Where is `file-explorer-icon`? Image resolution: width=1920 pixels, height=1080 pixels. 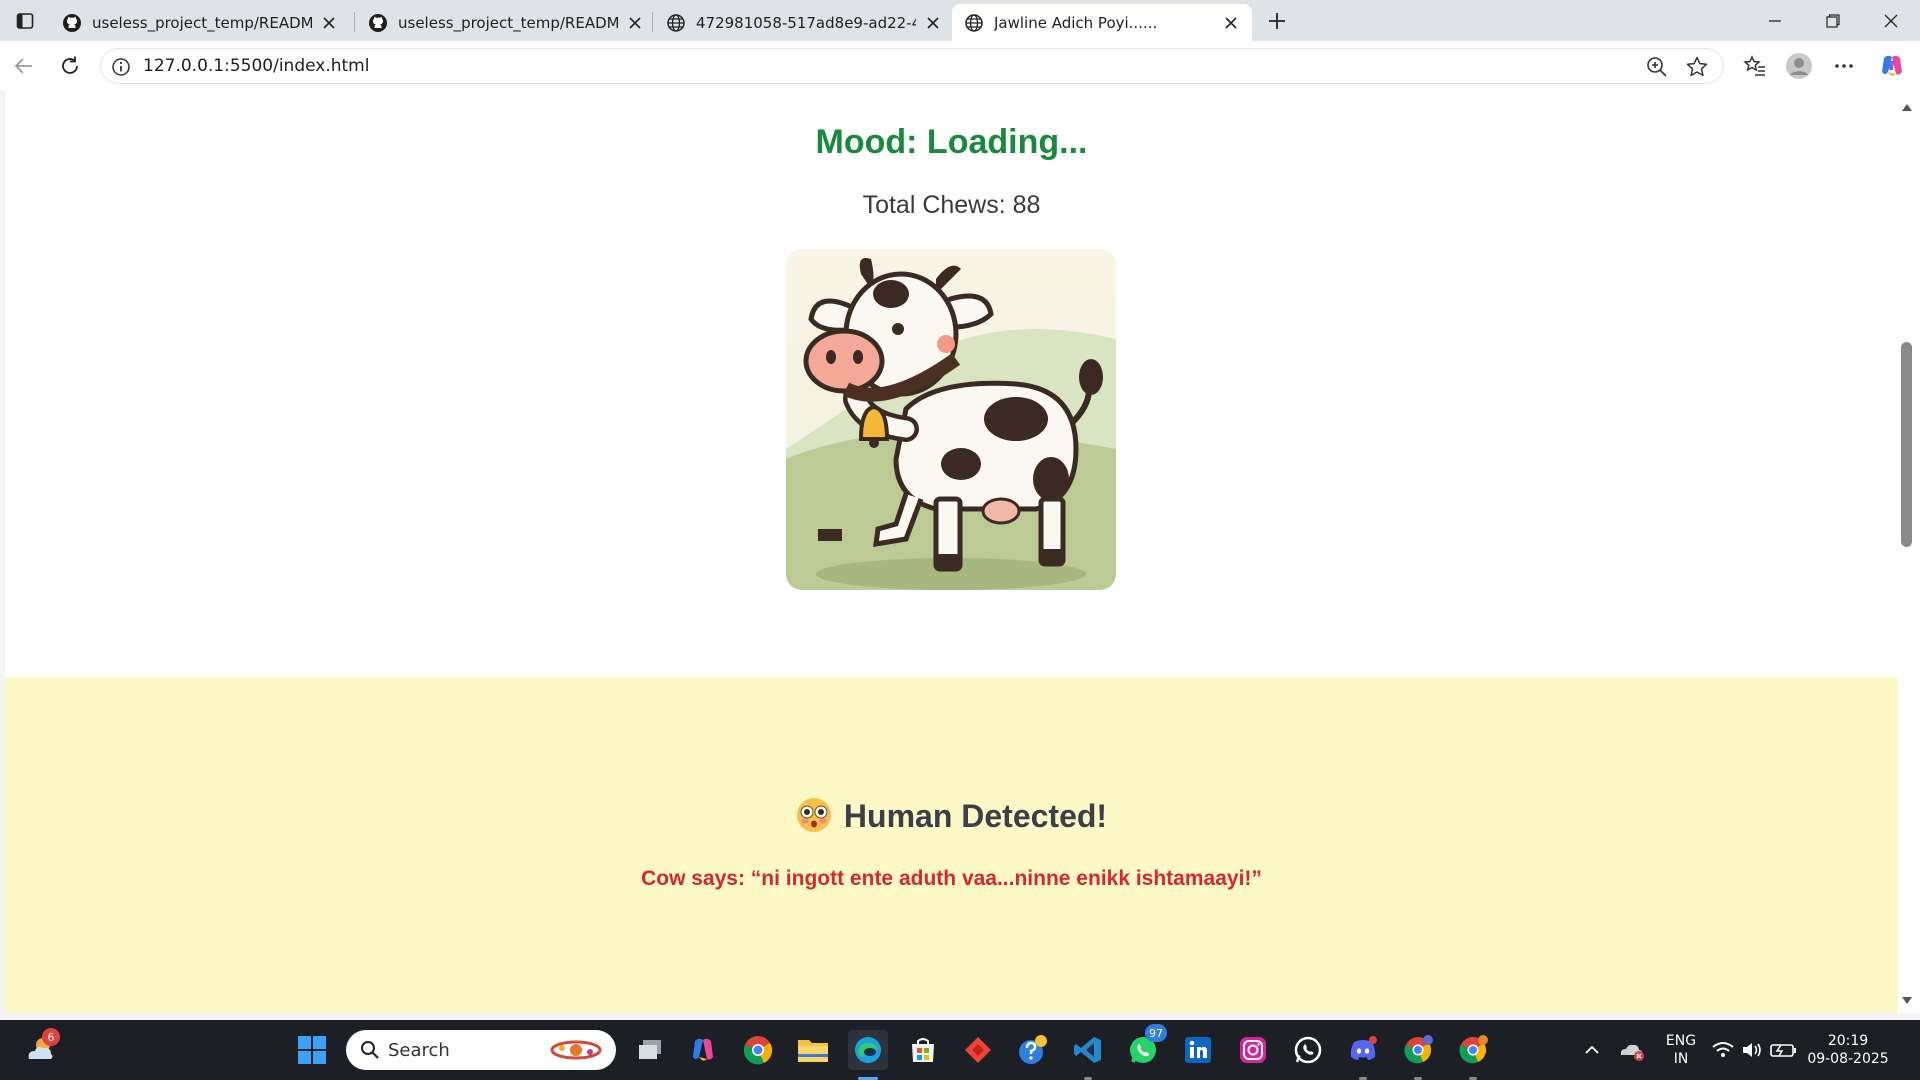
file-explorer-icon is located at coordinates (813, 1050).